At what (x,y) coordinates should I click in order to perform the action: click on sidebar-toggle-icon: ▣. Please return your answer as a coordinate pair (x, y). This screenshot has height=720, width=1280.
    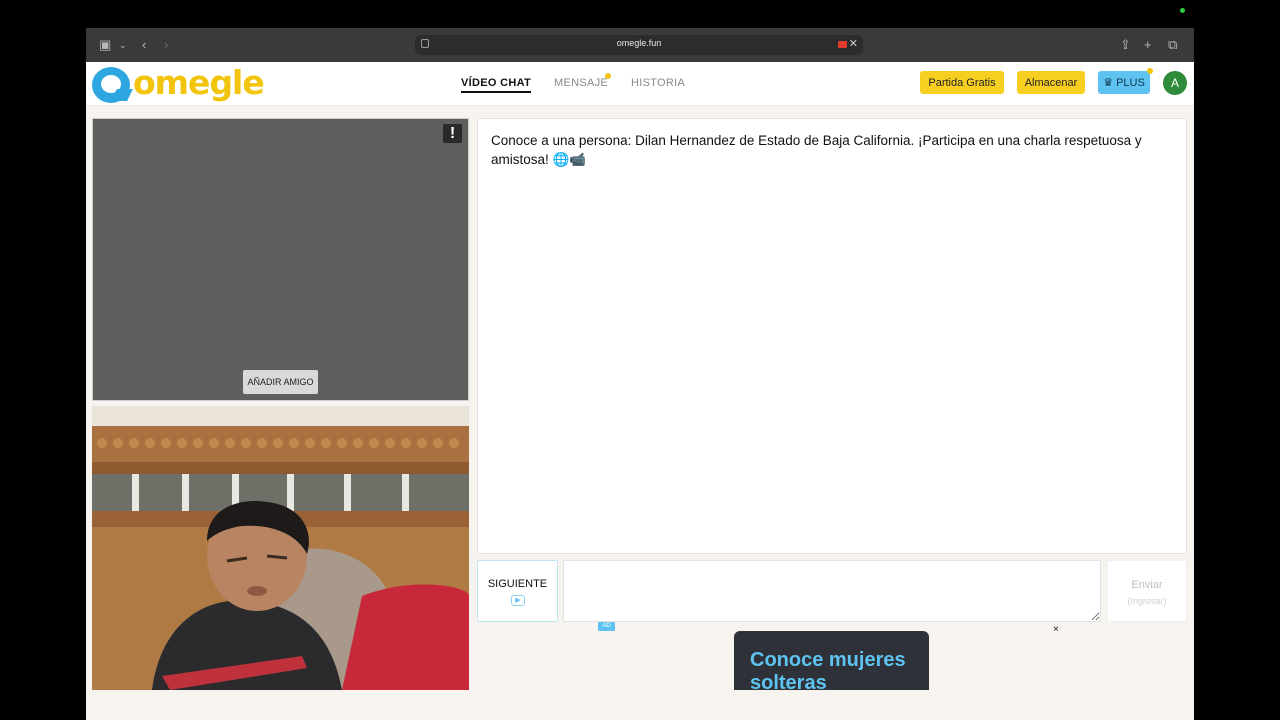
    Looking at the image, I should click on (105, 45).